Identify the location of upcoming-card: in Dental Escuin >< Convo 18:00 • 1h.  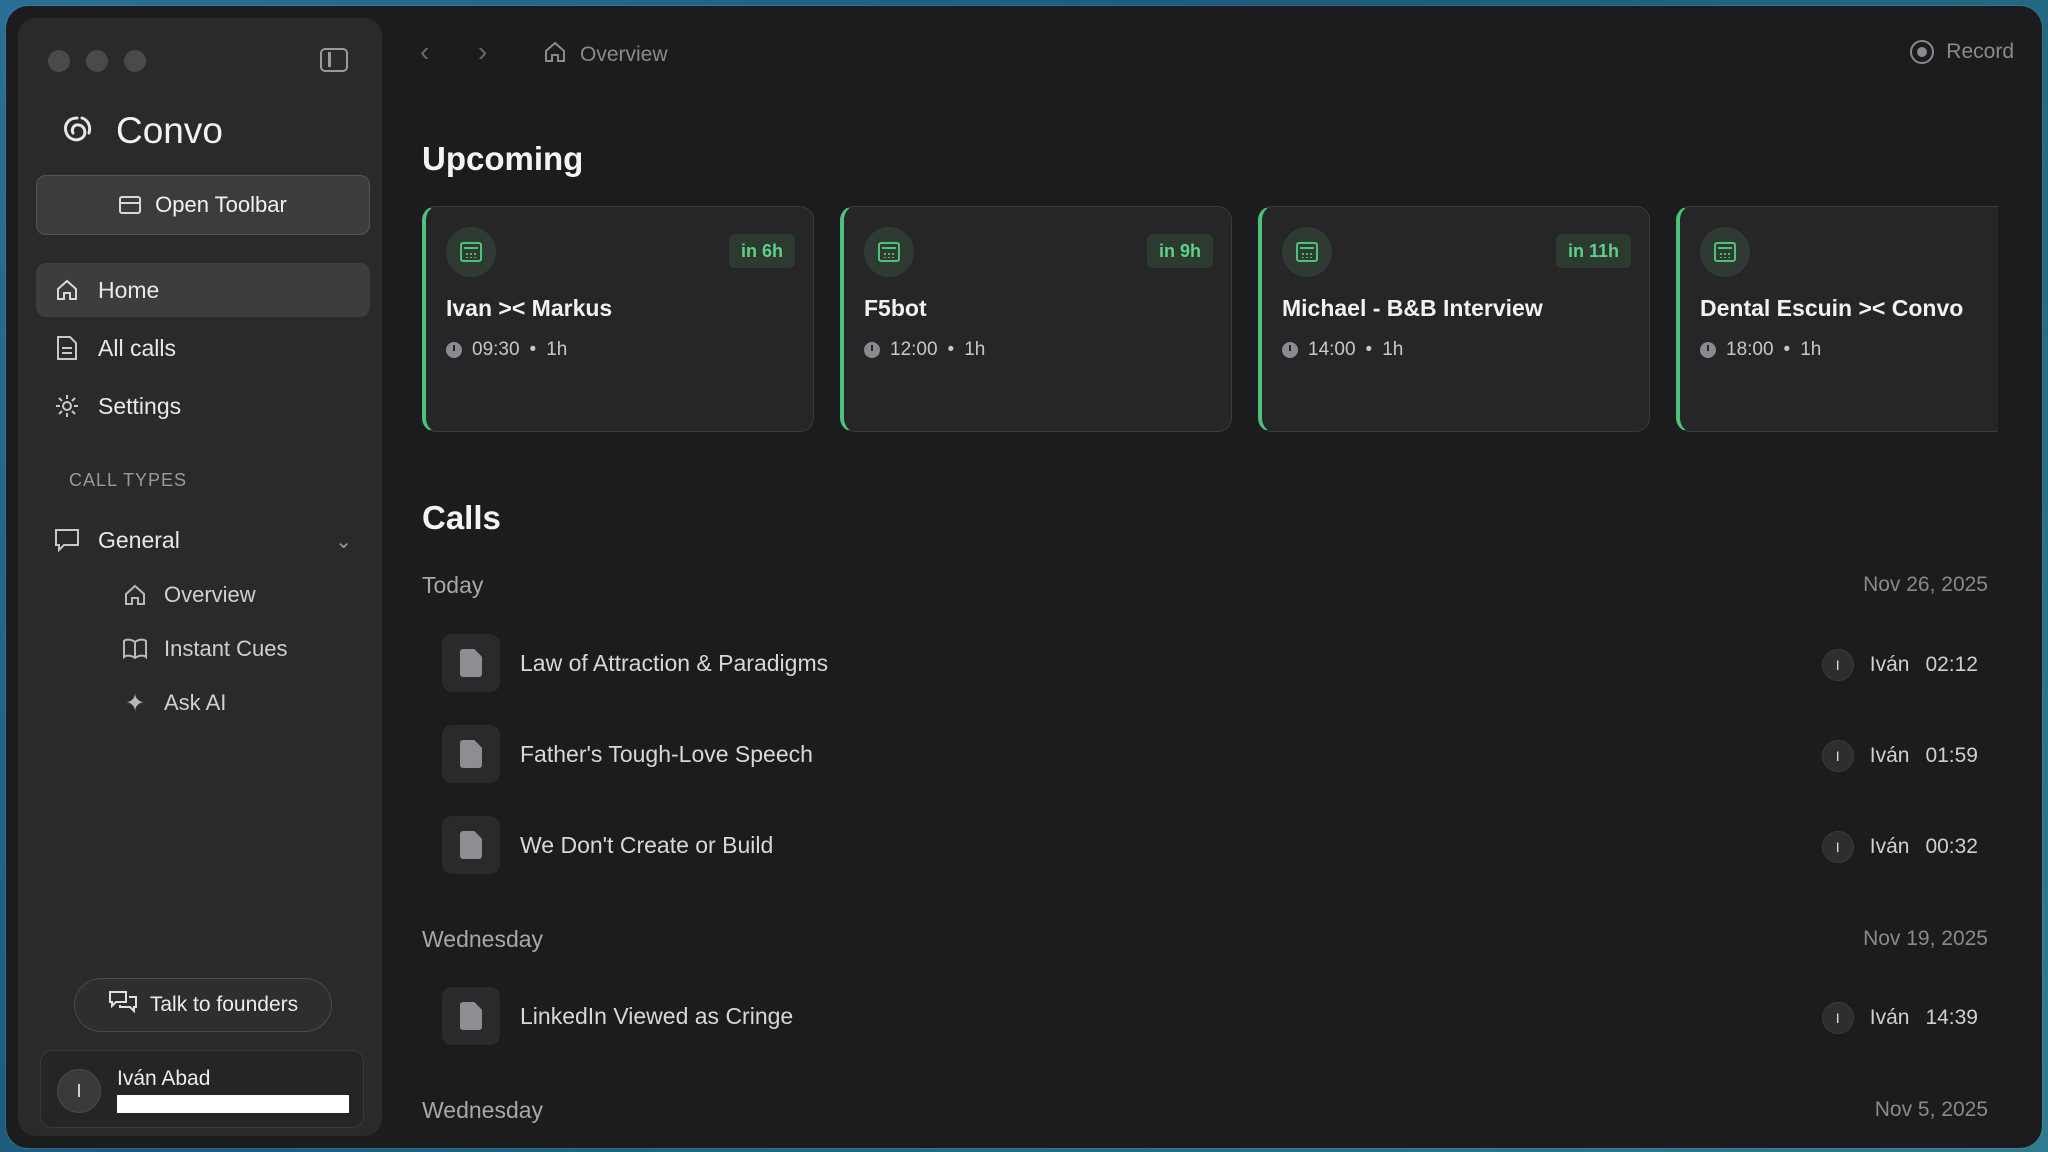
(1837, 319).